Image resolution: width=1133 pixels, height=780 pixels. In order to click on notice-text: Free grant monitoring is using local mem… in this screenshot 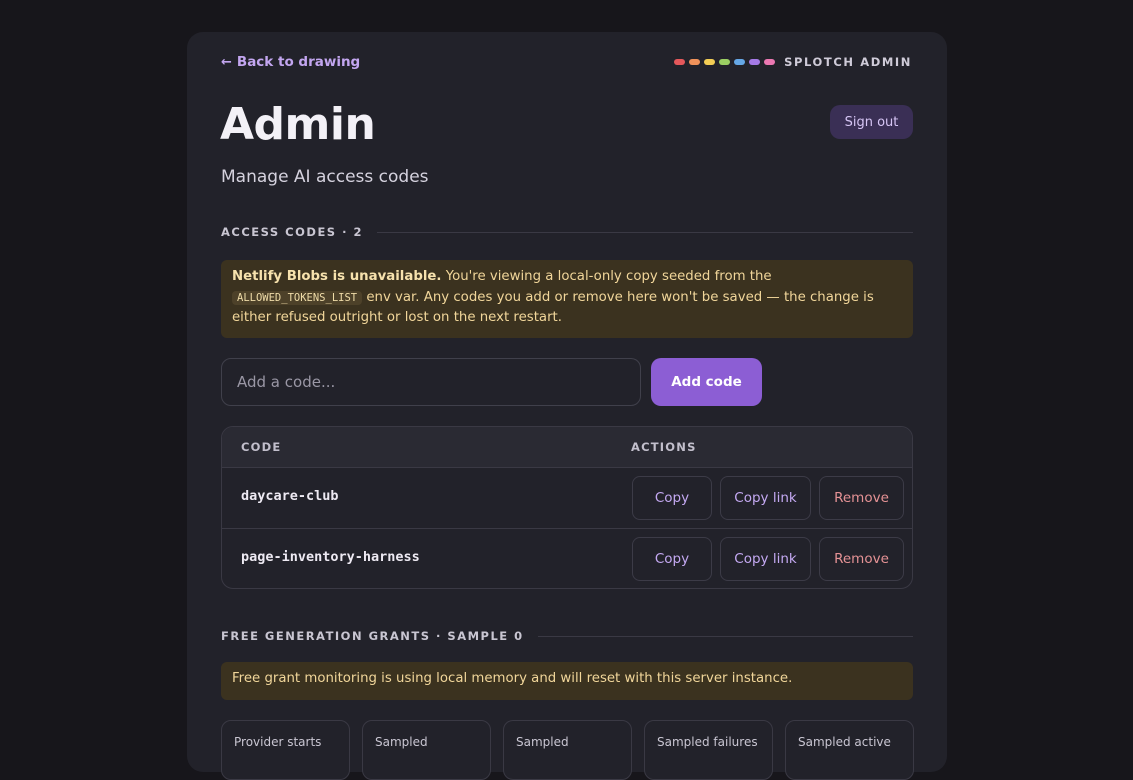, I will do `click(512, 678)`.